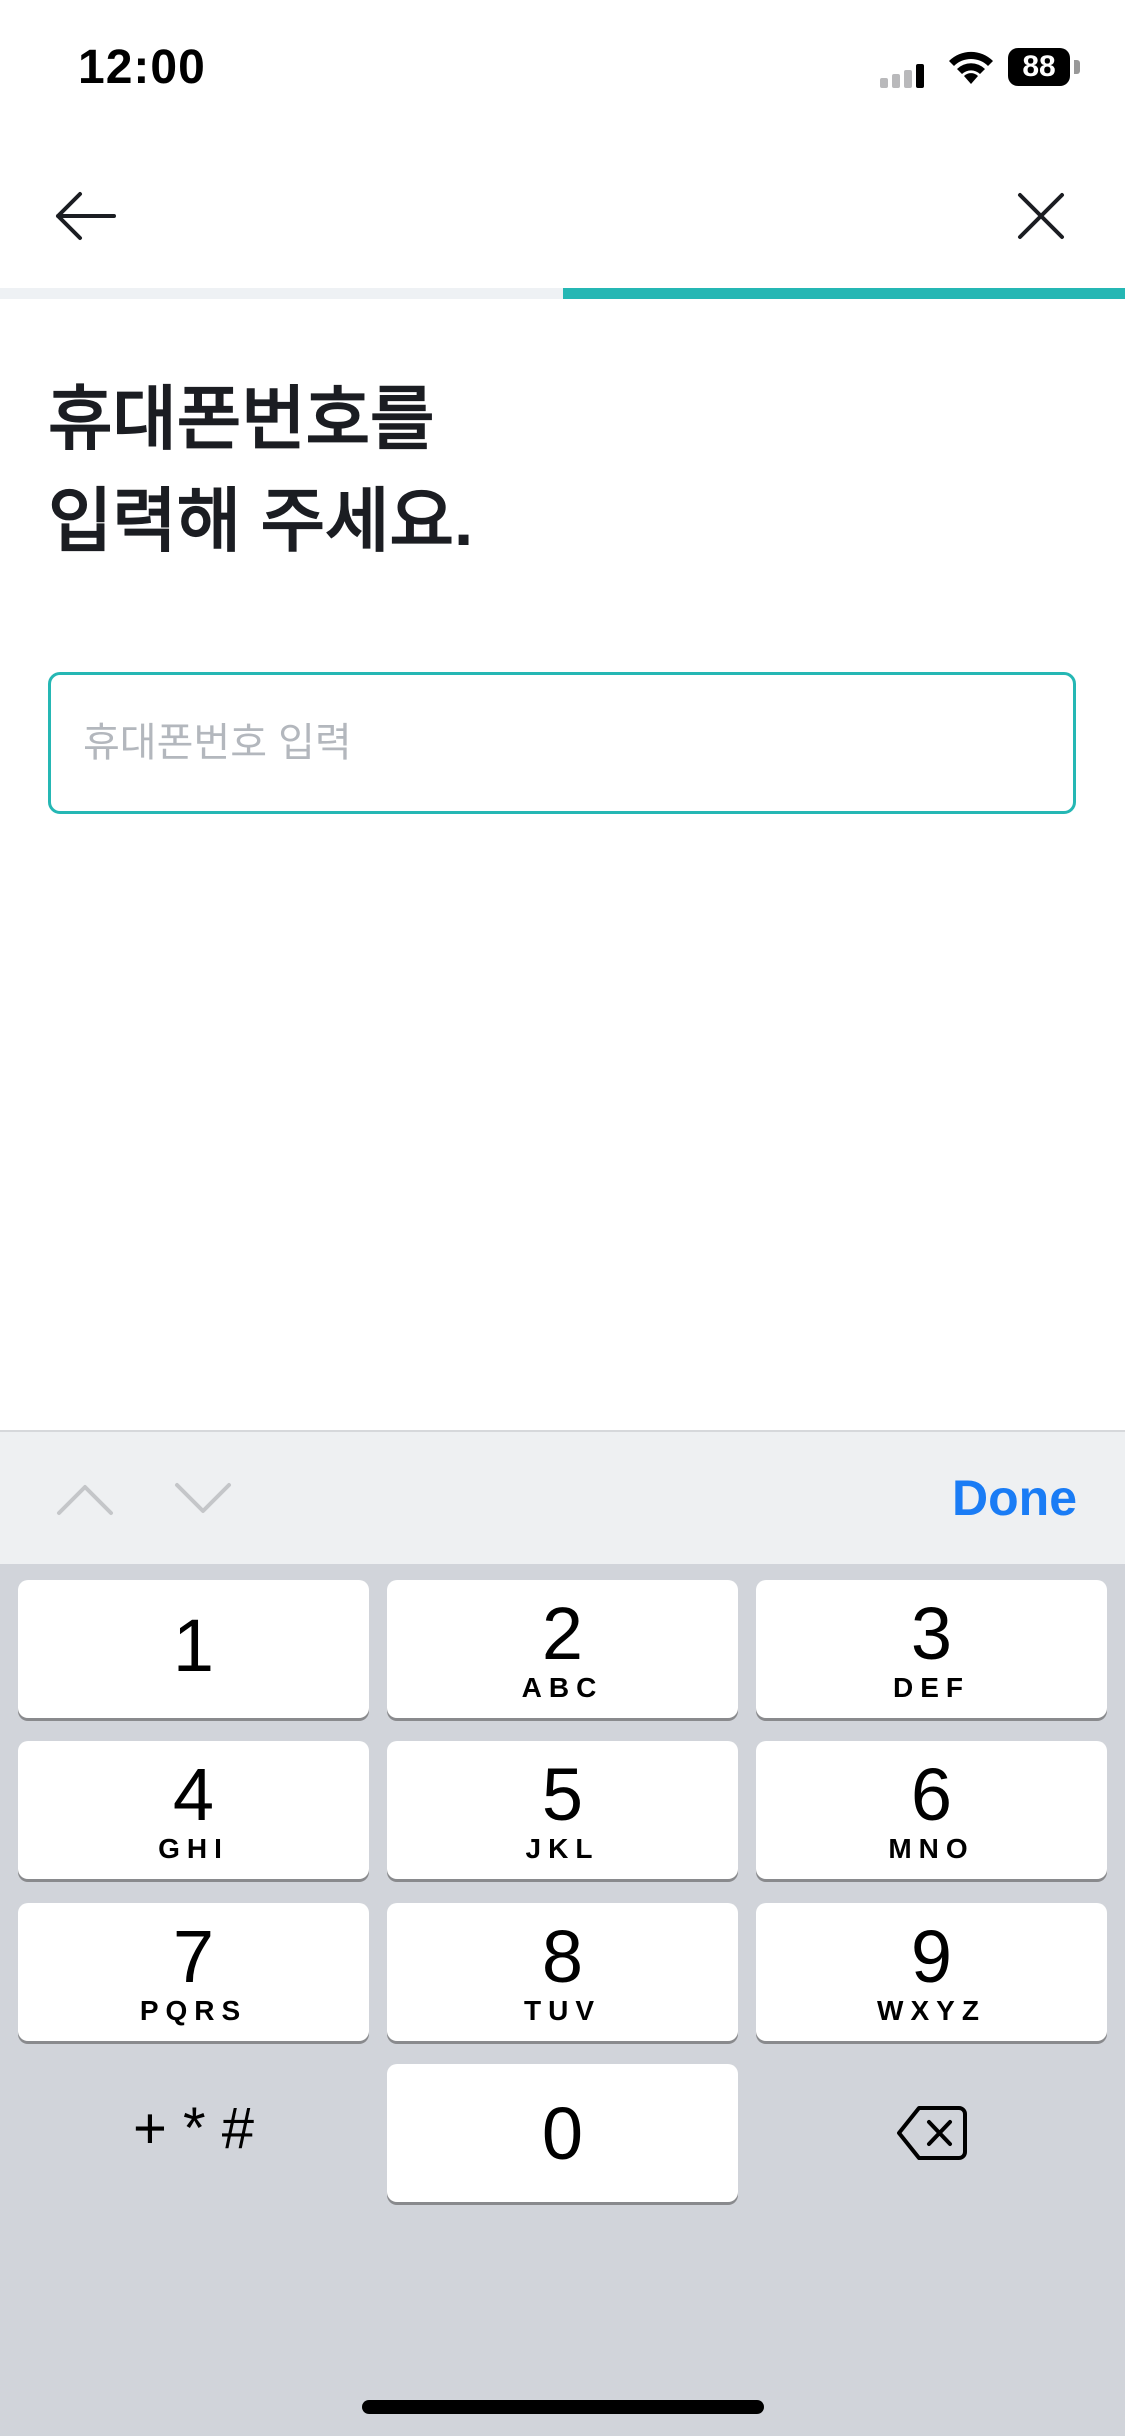  Describe the element at coordinates (562, 70) in the screenshot. I see `status-bar: 12:00 88` at that location.